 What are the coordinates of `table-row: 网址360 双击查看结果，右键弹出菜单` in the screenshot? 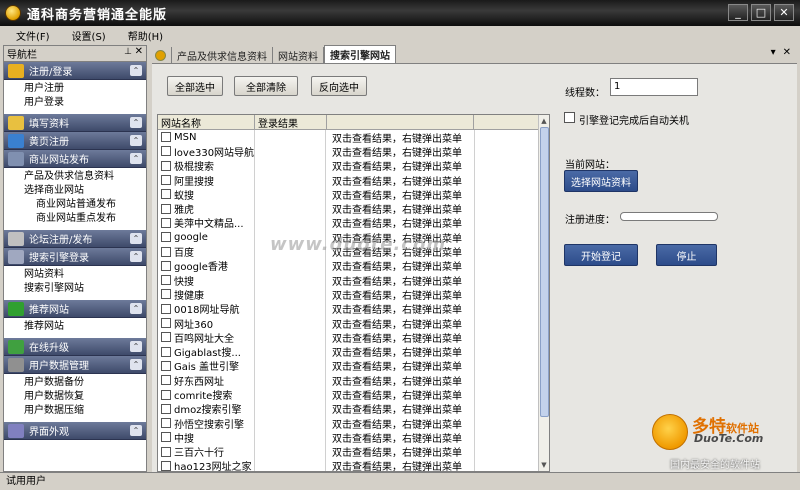 It's located at (349, 323).